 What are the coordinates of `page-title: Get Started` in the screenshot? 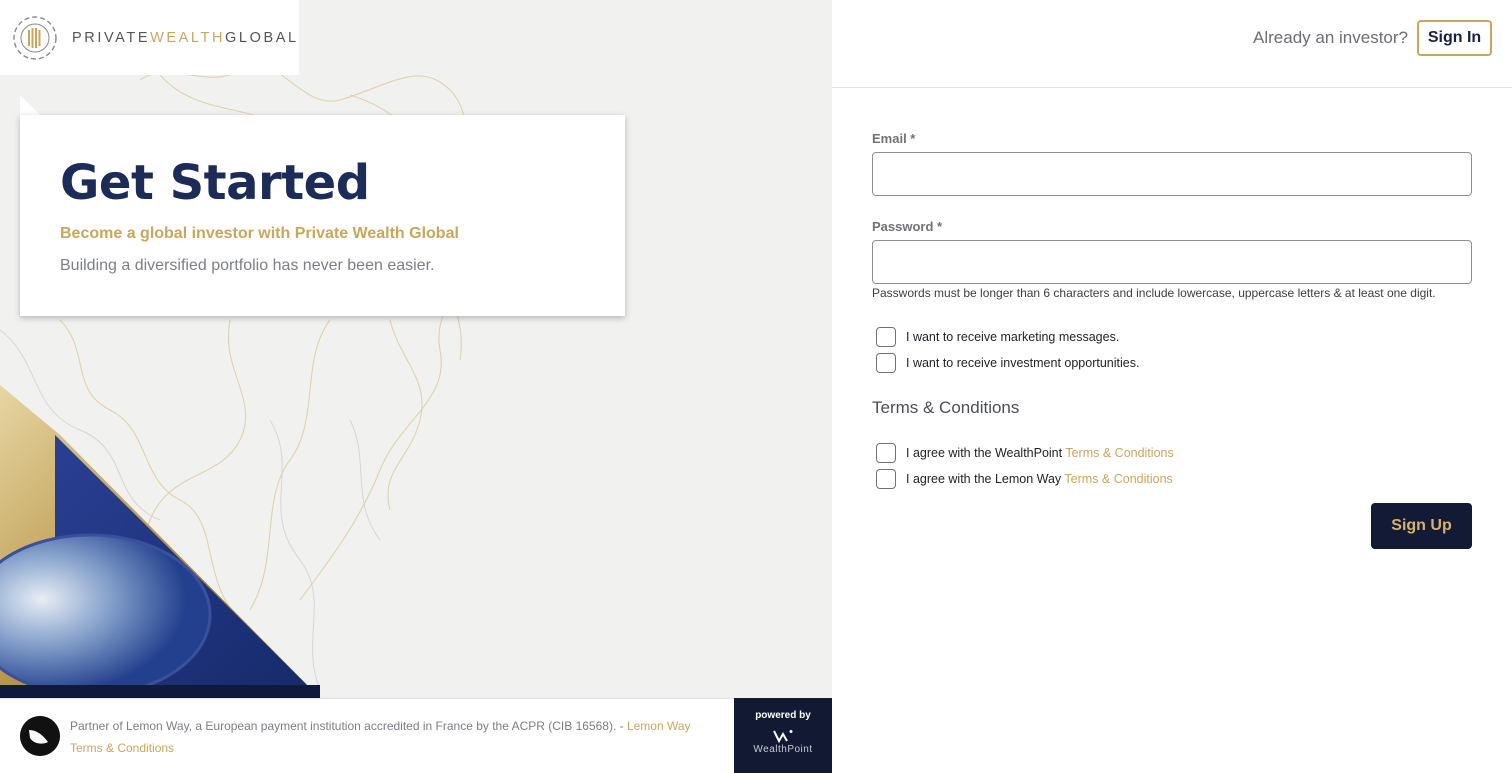 It's located at (215, 183).